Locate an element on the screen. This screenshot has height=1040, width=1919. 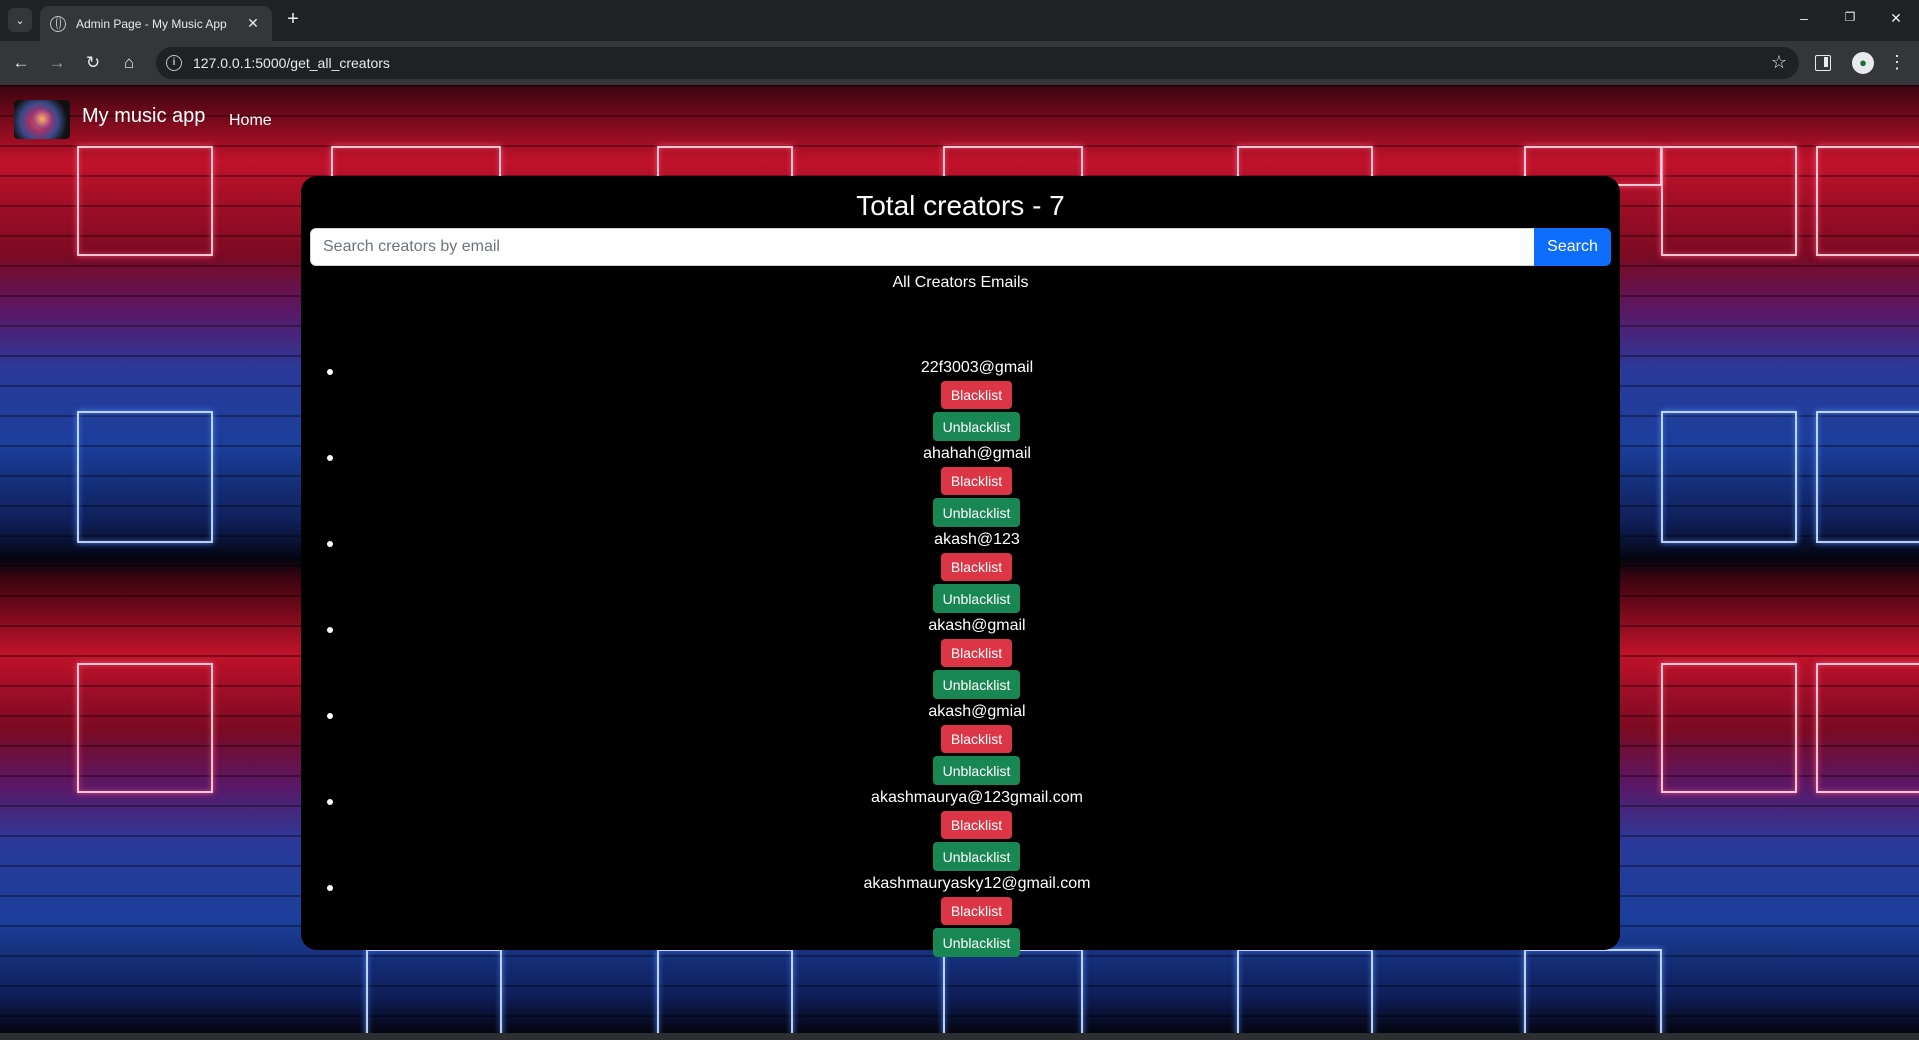
brand-name: My music app is located at coordinates (143, 116).